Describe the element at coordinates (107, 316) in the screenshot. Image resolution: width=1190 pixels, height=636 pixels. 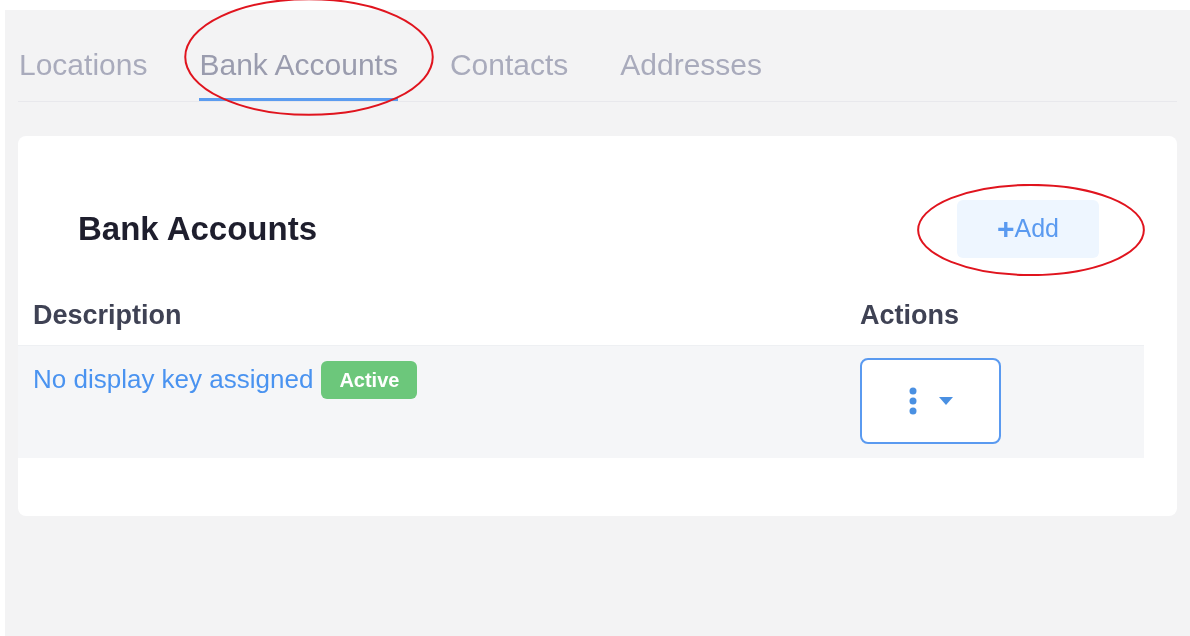
I see `column-header: Description` at that location.